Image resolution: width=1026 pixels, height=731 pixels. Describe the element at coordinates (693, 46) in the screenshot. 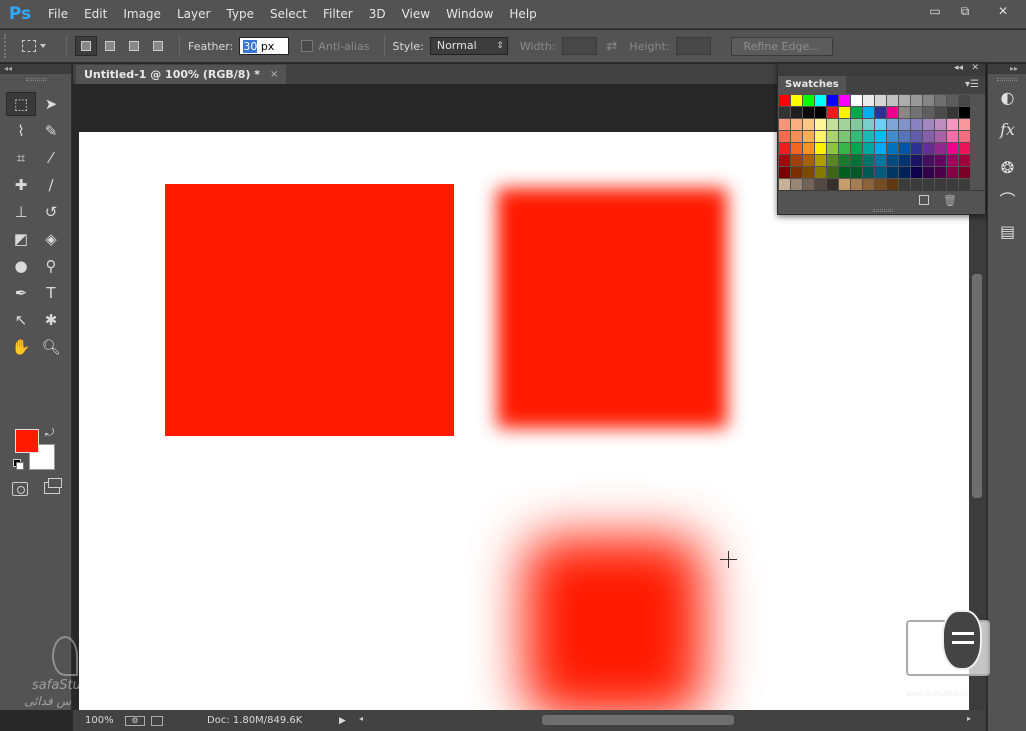

I see `height-input` at that location.